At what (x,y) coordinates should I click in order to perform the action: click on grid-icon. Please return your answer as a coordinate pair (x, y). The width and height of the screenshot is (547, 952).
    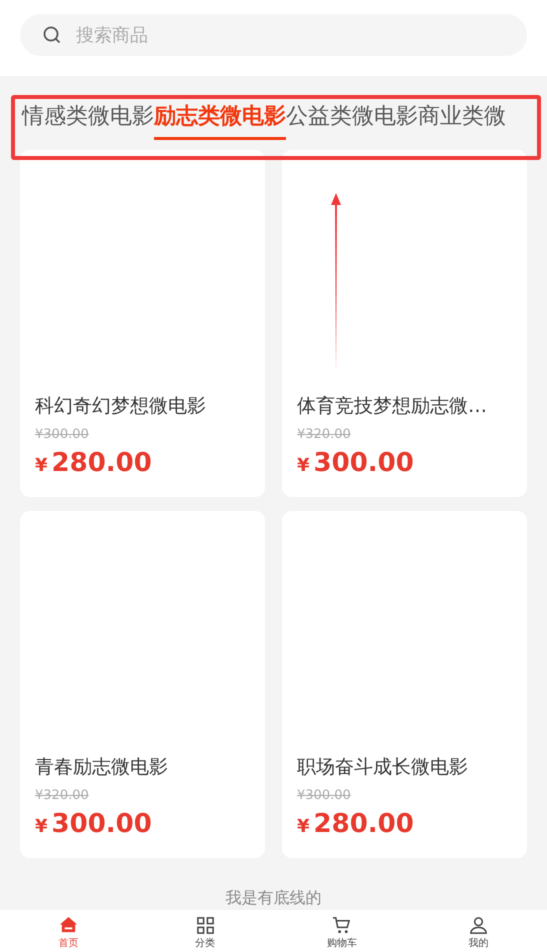
    Looking at the image, I should click on (205, 925).